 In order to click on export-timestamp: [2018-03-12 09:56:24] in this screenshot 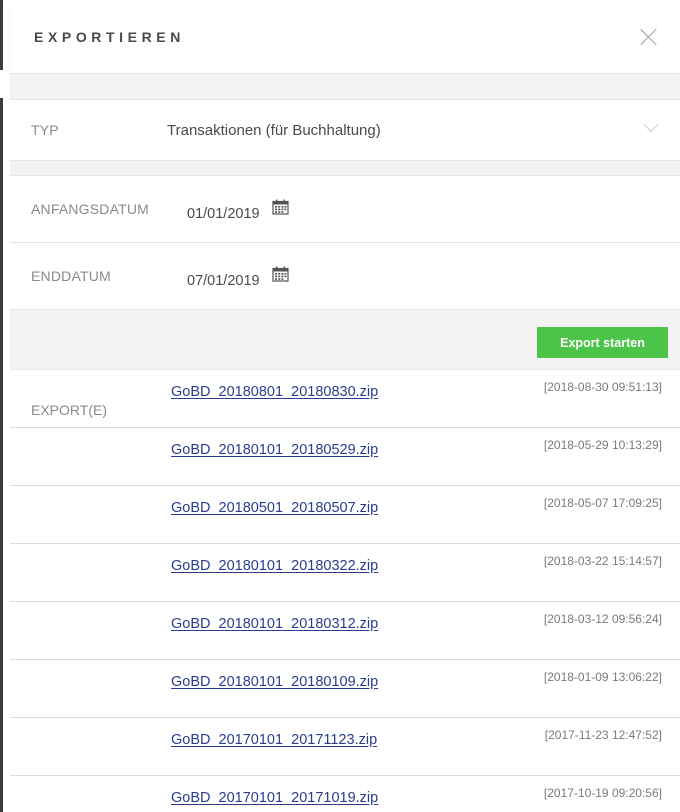, I will do `click(602, 619)`.